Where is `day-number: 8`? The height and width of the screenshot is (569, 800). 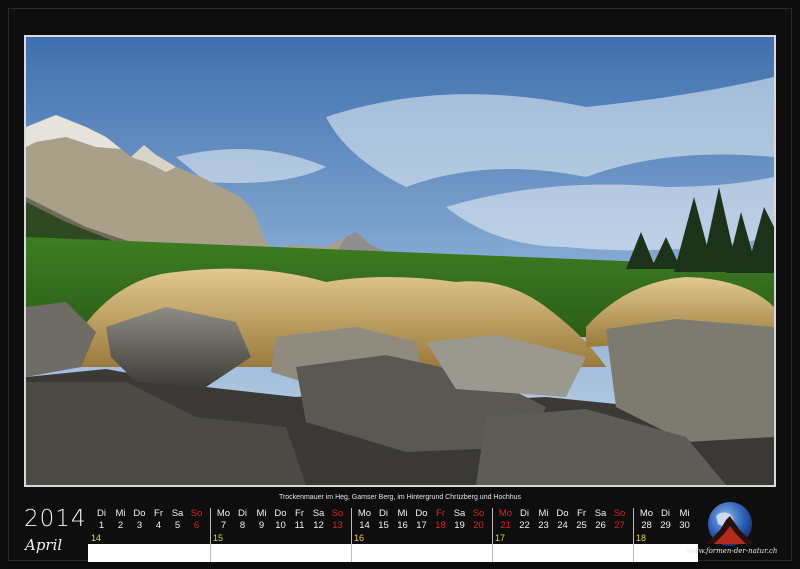 day-number: 8 is located at coordinates (242, 525).